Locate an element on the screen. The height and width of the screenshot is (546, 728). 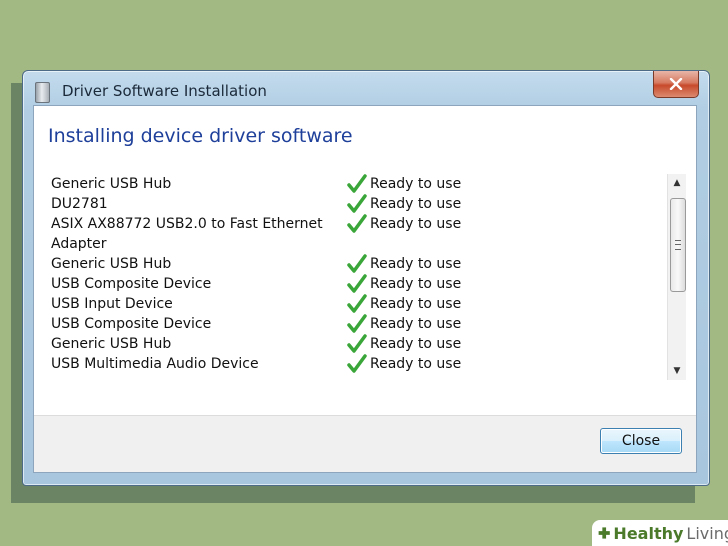
list-item: USB Multimedia Audio Device Ready to use is located at coordinates (365, 364).